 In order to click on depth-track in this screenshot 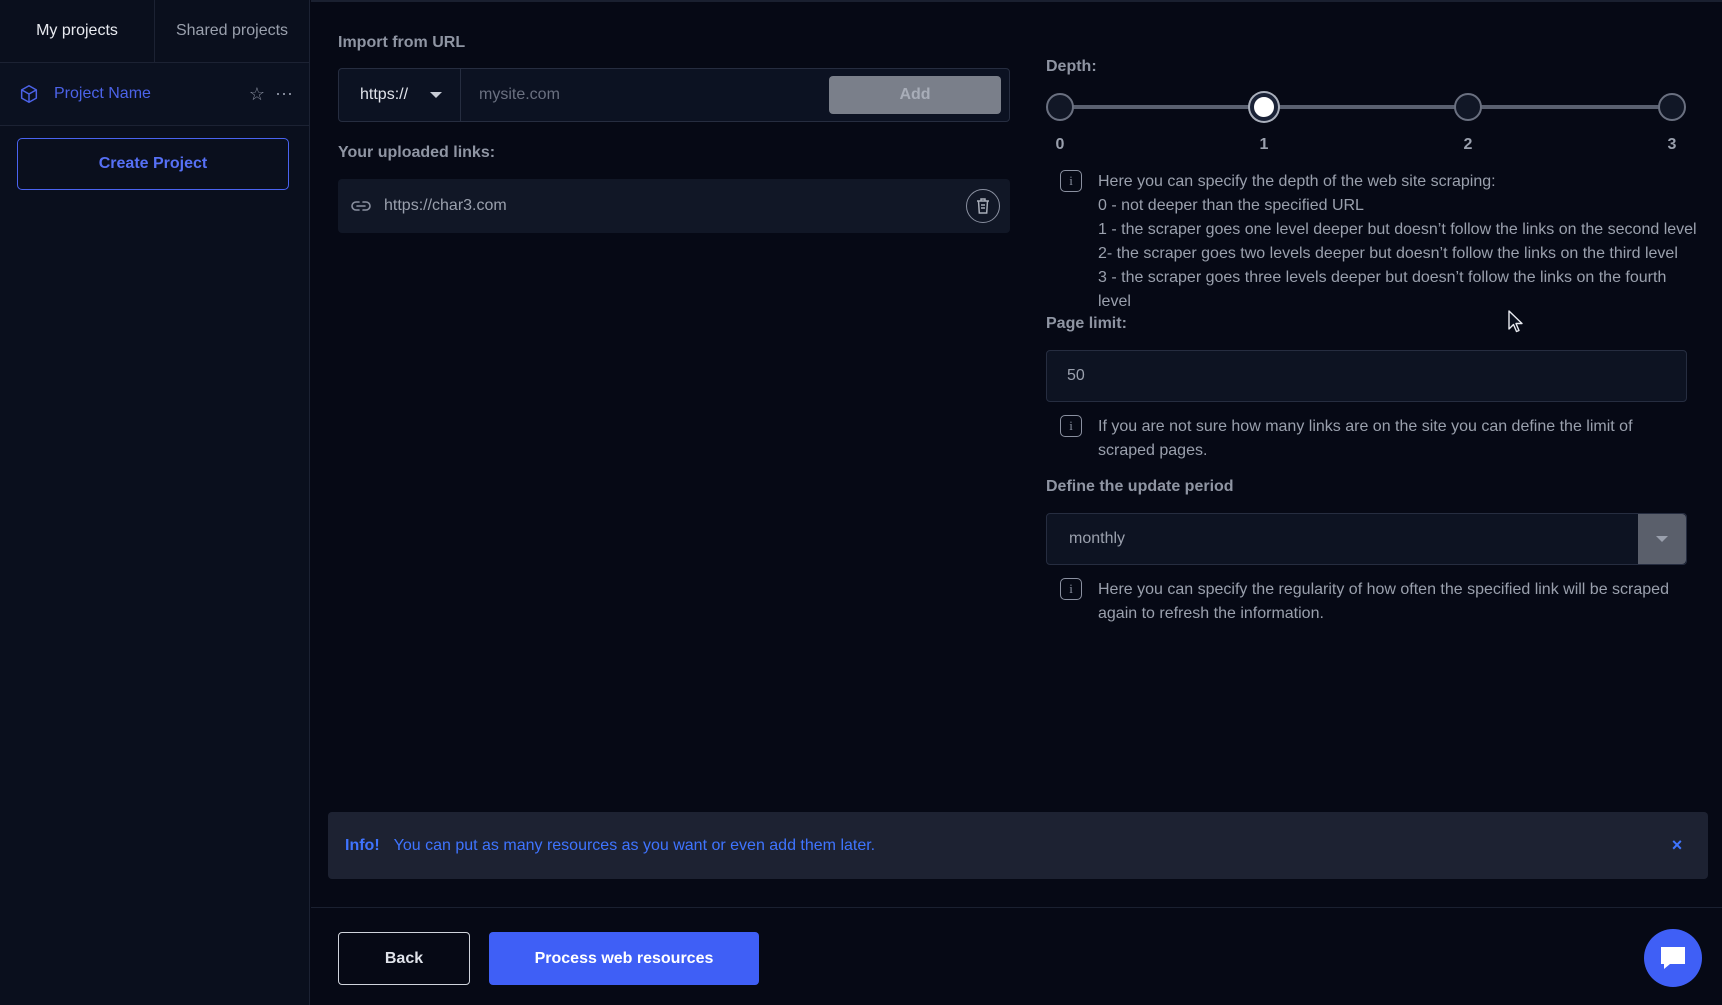, I will do `click(1372, 107)`.